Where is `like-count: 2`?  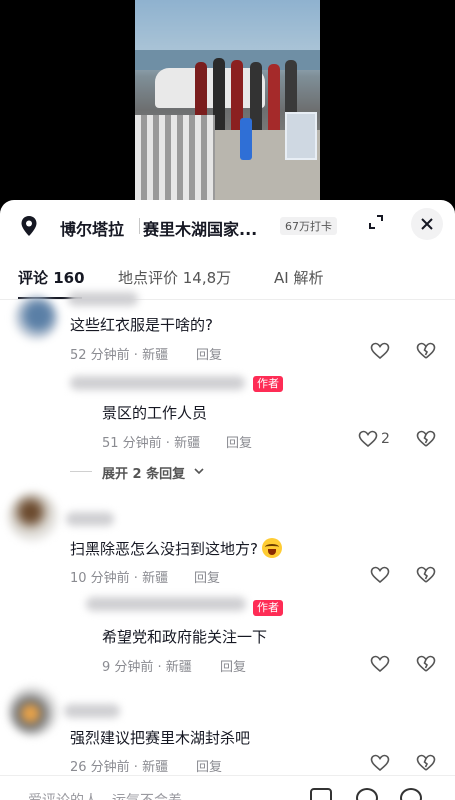
like-count: 2 is located at coordinates (385, 439).